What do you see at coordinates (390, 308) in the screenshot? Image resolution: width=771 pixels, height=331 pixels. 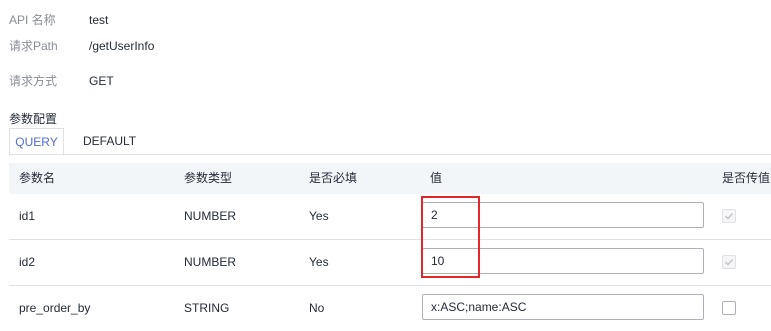 I see `table-row: pre_order_by STRING No` at bounding box center [390, 308].